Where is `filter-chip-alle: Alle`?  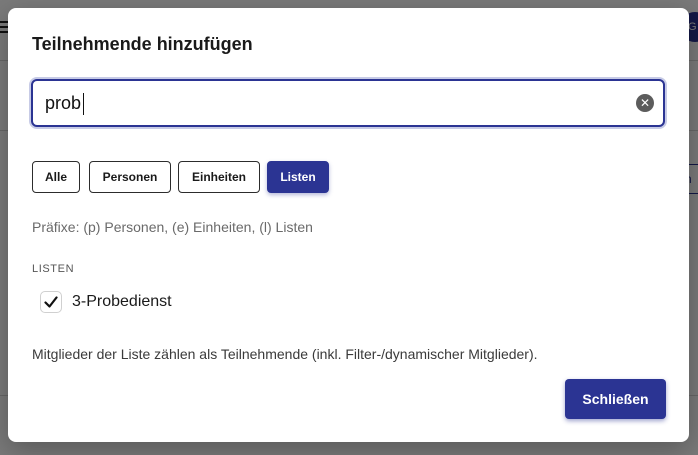 filter-chip-alle: Alle is located at coordinates (56, 177).